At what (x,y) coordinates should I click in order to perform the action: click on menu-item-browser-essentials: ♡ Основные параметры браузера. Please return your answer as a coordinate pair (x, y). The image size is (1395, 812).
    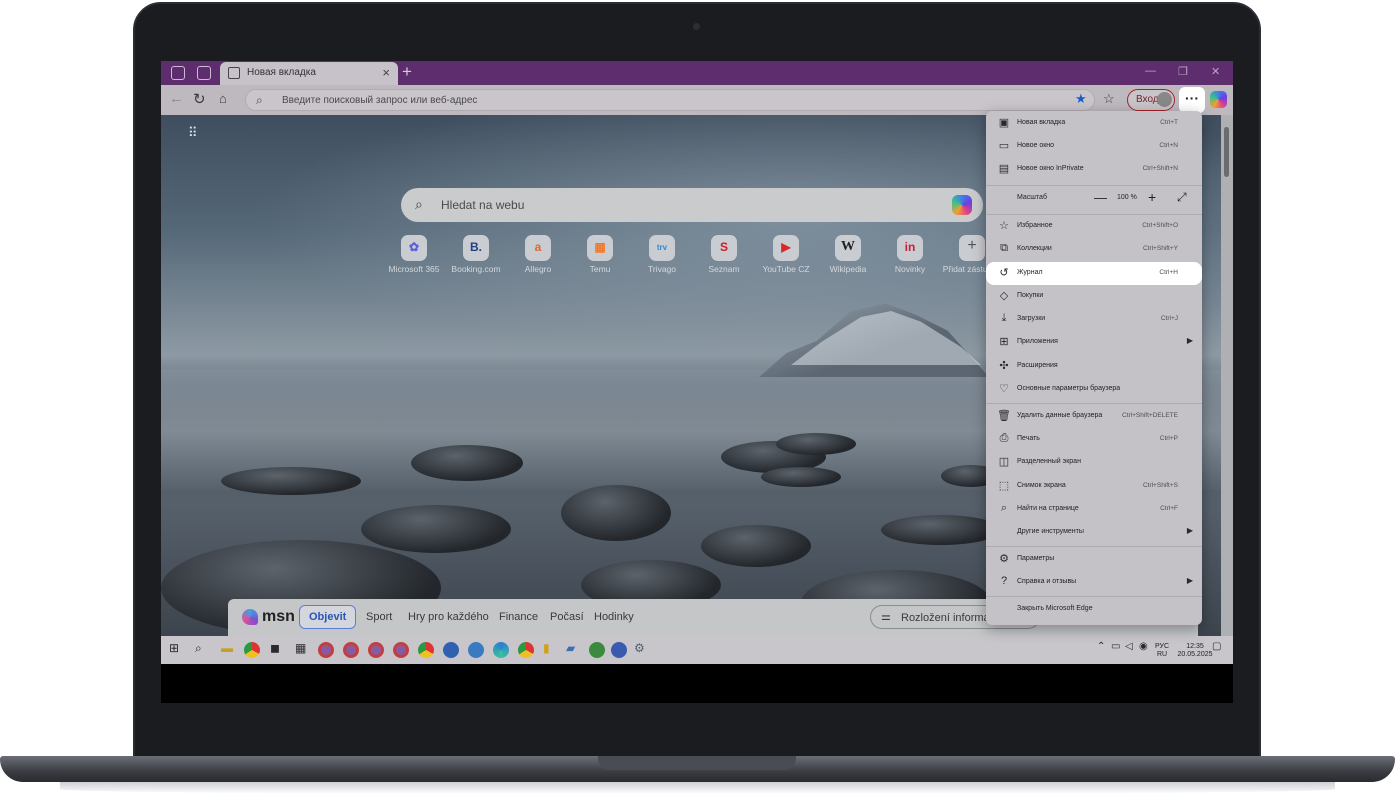
    Looking at the image, I should click on (1094, 389).